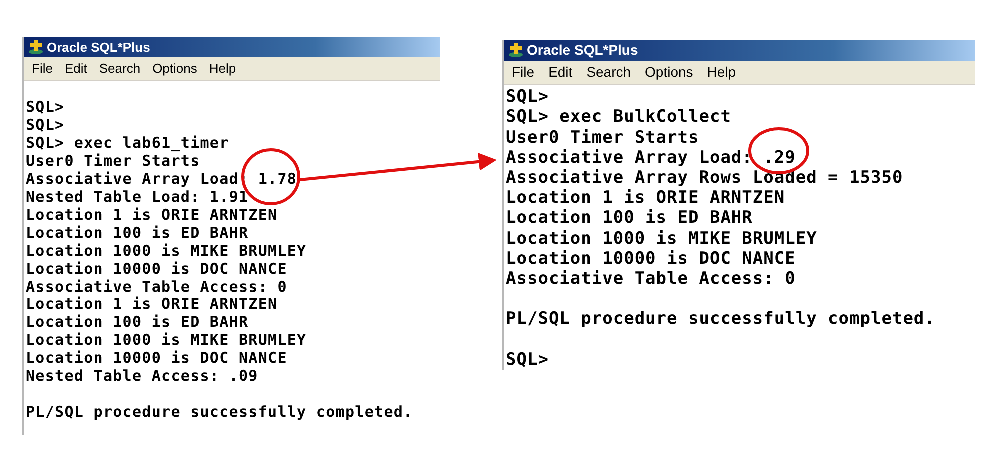  I want to click on console-line: Associative Array Rows Loaded = 15350, so click(705, 178).